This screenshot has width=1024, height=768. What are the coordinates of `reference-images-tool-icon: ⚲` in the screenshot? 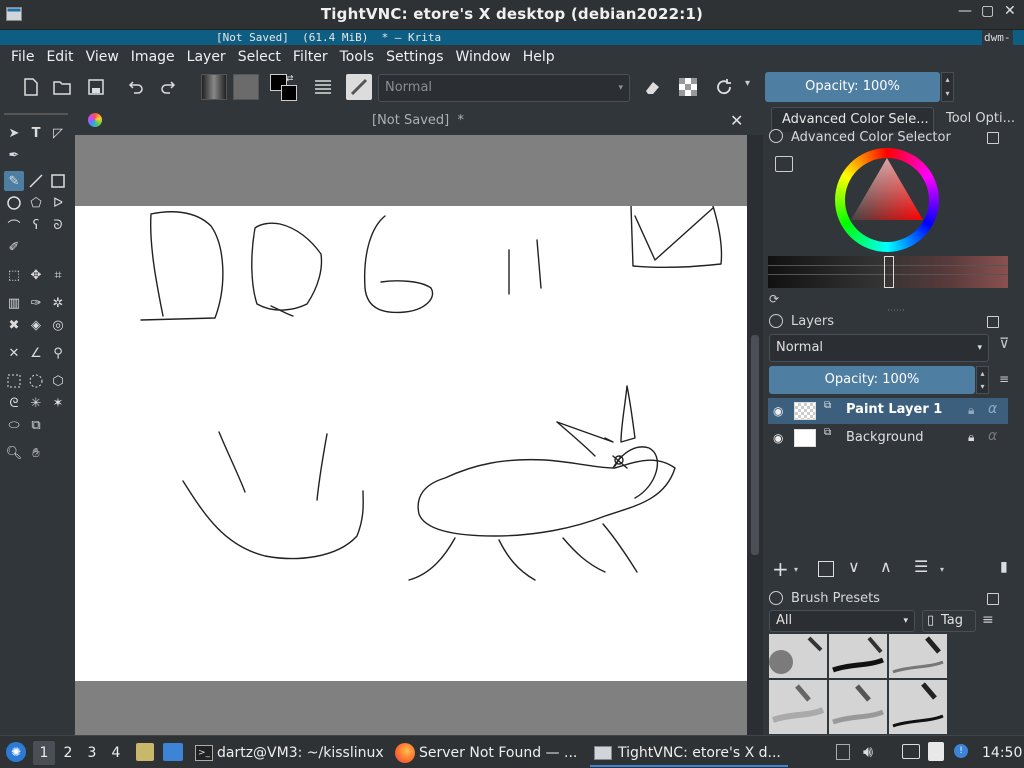 It's located at (58, 353).